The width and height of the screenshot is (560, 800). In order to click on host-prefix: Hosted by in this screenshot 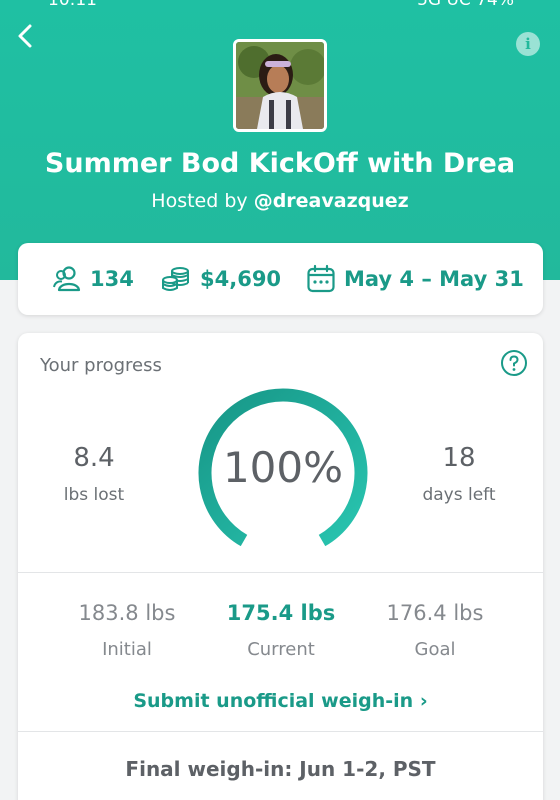, I will do `click(199, 201)`.